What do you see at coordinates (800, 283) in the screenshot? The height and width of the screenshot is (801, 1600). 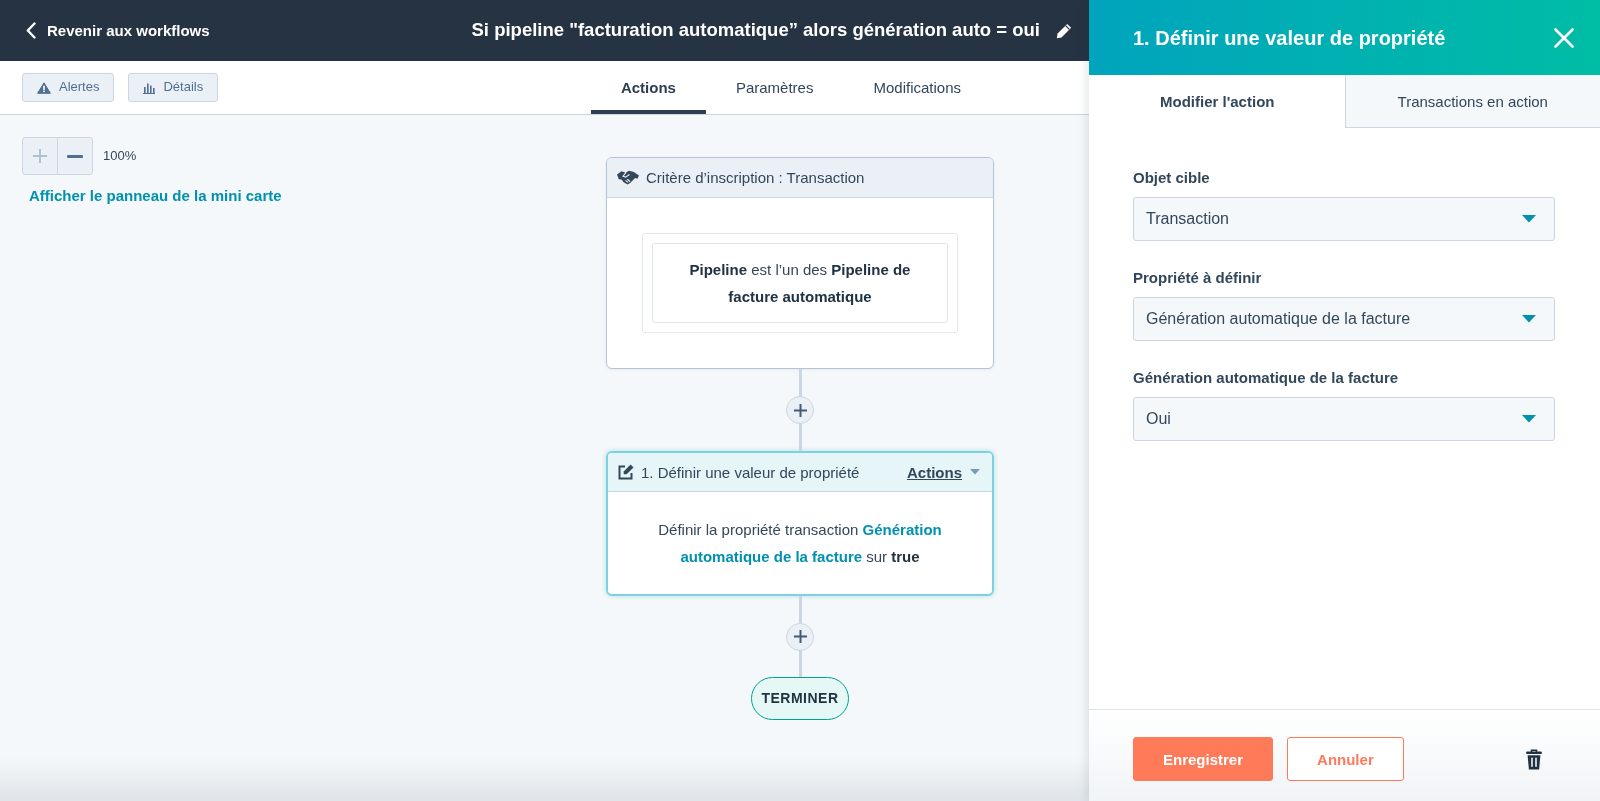 I see `filter-condition: Pipeline est l’un des Pipeline de facture automatique` at bounding box center [800, 283].